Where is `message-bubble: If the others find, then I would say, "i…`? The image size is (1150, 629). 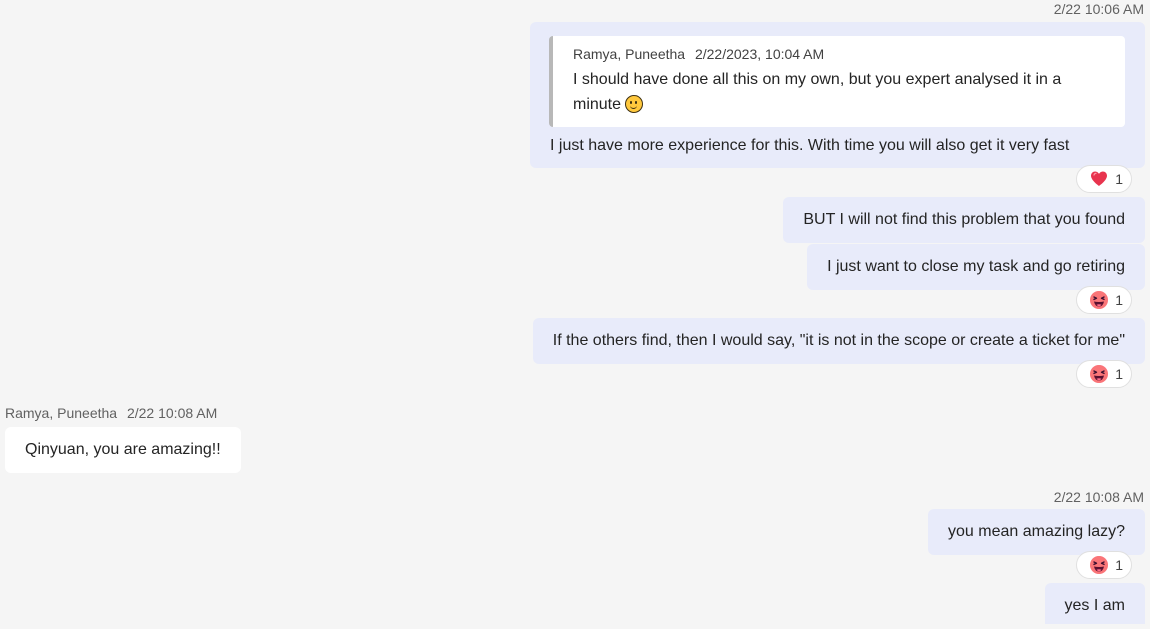 message-bubble: If the others find, then I would say, "i… is located at coordinates (838, 341).